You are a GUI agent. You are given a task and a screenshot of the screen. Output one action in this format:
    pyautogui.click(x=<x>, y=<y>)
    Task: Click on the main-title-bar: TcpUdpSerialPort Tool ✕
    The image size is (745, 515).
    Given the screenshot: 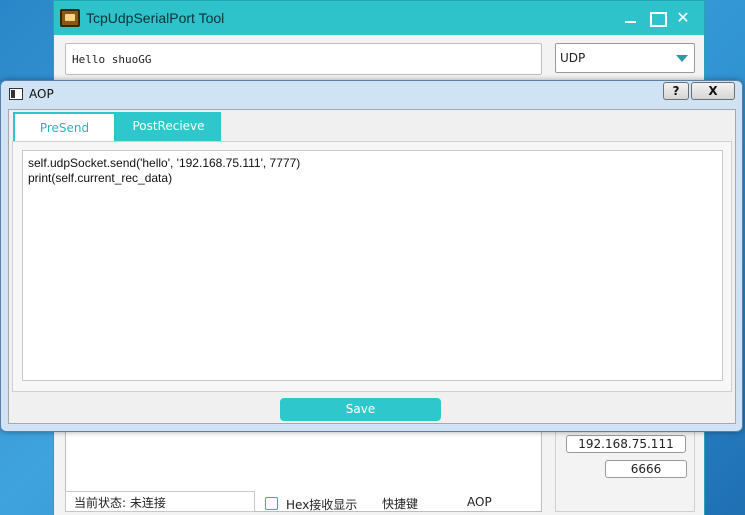 What is the action you would take?
    pyautogui.click(x=379, y=18)
    